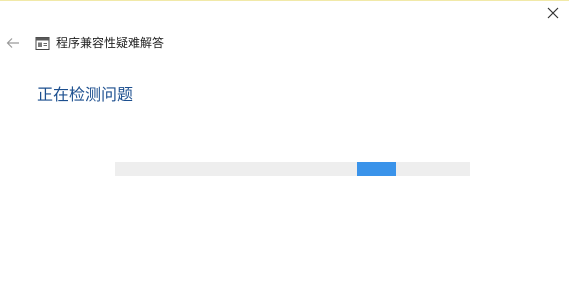 The height and width of the screenshot is (282, 569). I want to click on progress-indicator, so click(376, 169).